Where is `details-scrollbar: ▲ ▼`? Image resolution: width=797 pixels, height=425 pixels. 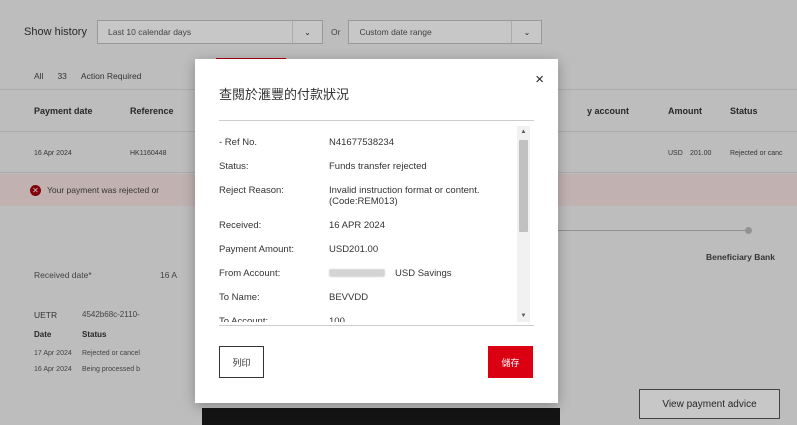
details-scrollbar: ▲ ▼ is located at coordinates (523, 224).